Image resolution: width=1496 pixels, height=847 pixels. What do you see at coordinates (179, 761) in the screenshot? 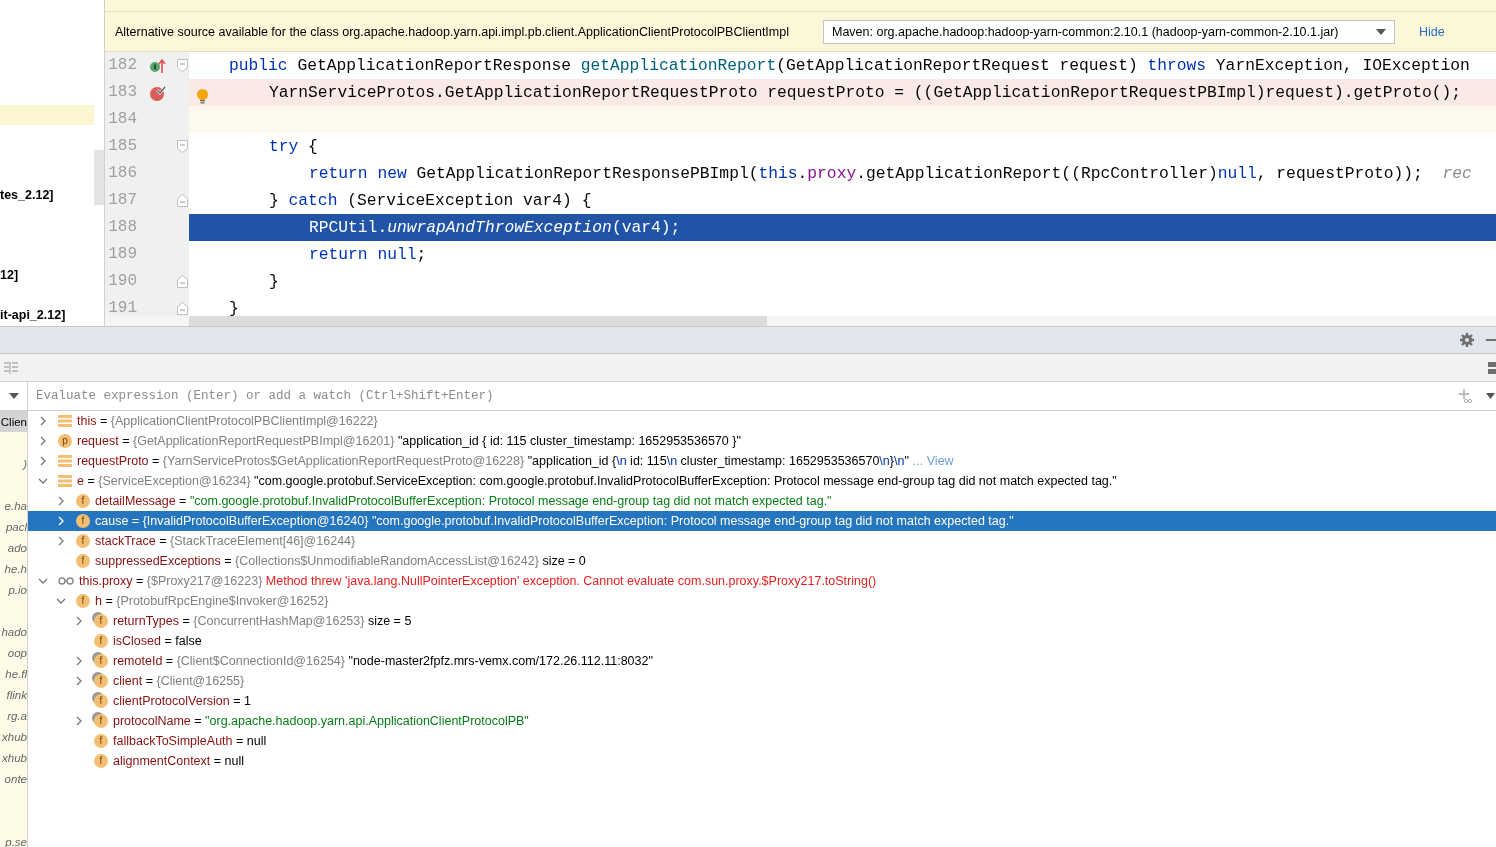
I see `variable-text: alignmentContext = null` at bounding box center [179, 761].